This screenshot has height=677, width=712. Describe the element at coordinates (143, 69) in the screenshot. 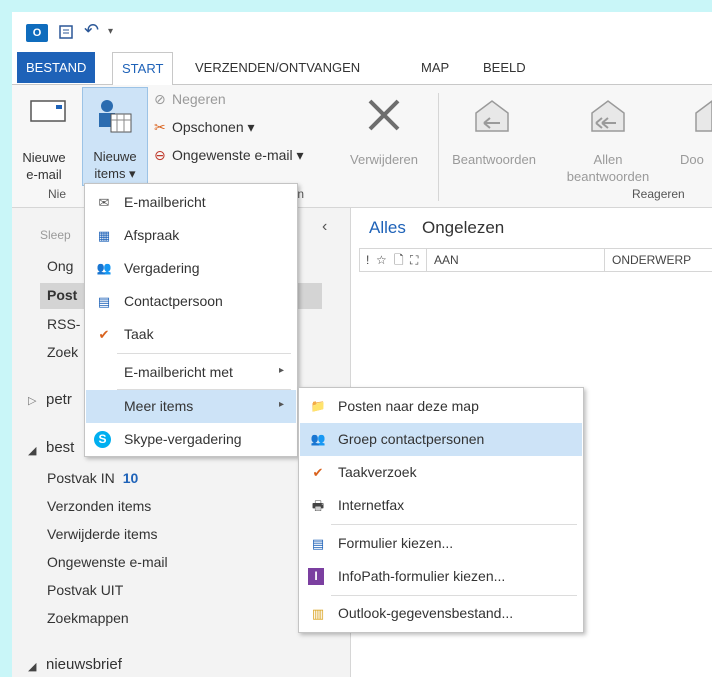

I see `tab-start: START` at that location.